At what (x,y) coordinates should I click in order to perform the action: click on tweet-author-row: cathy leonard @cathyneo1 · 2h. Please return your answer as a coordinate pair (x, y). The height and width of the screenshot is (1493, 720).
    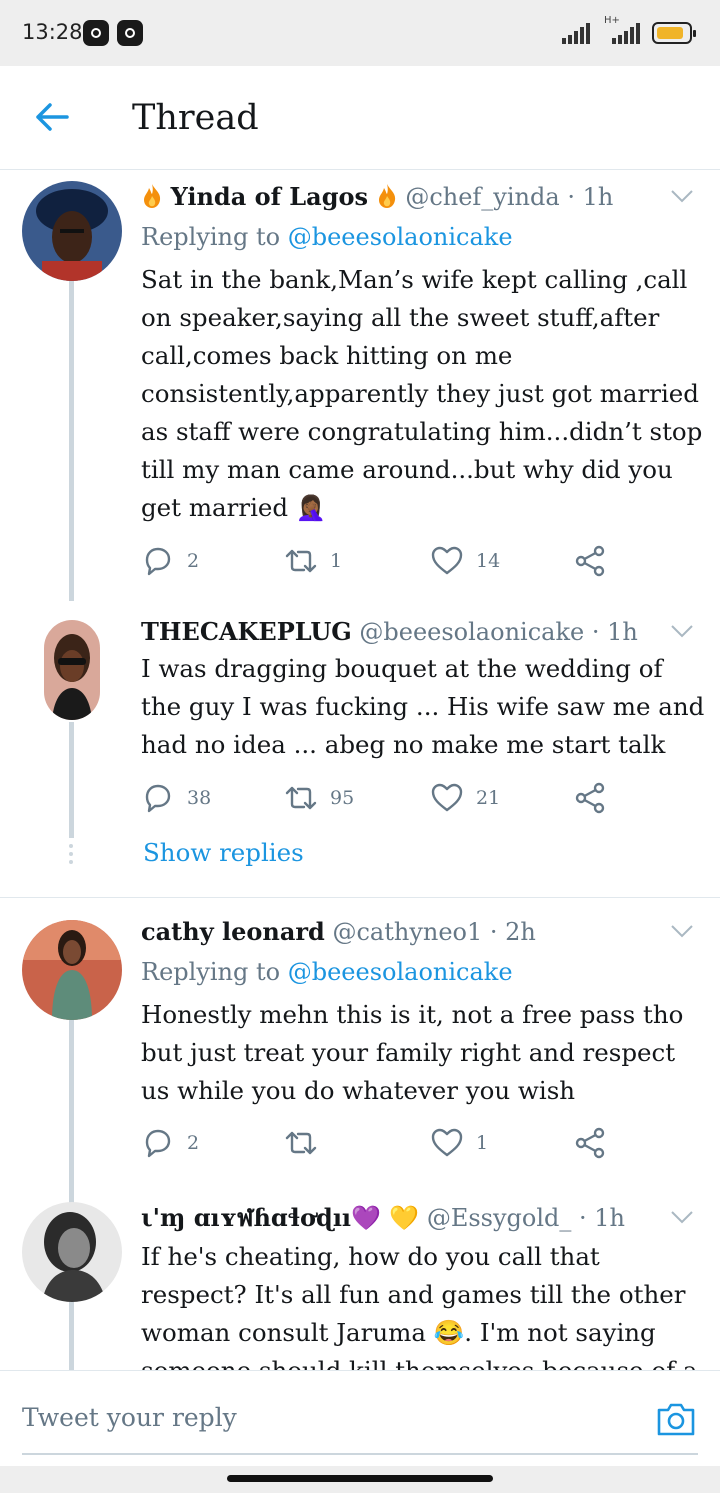
    Looking at the image, I should click on (338, 932).